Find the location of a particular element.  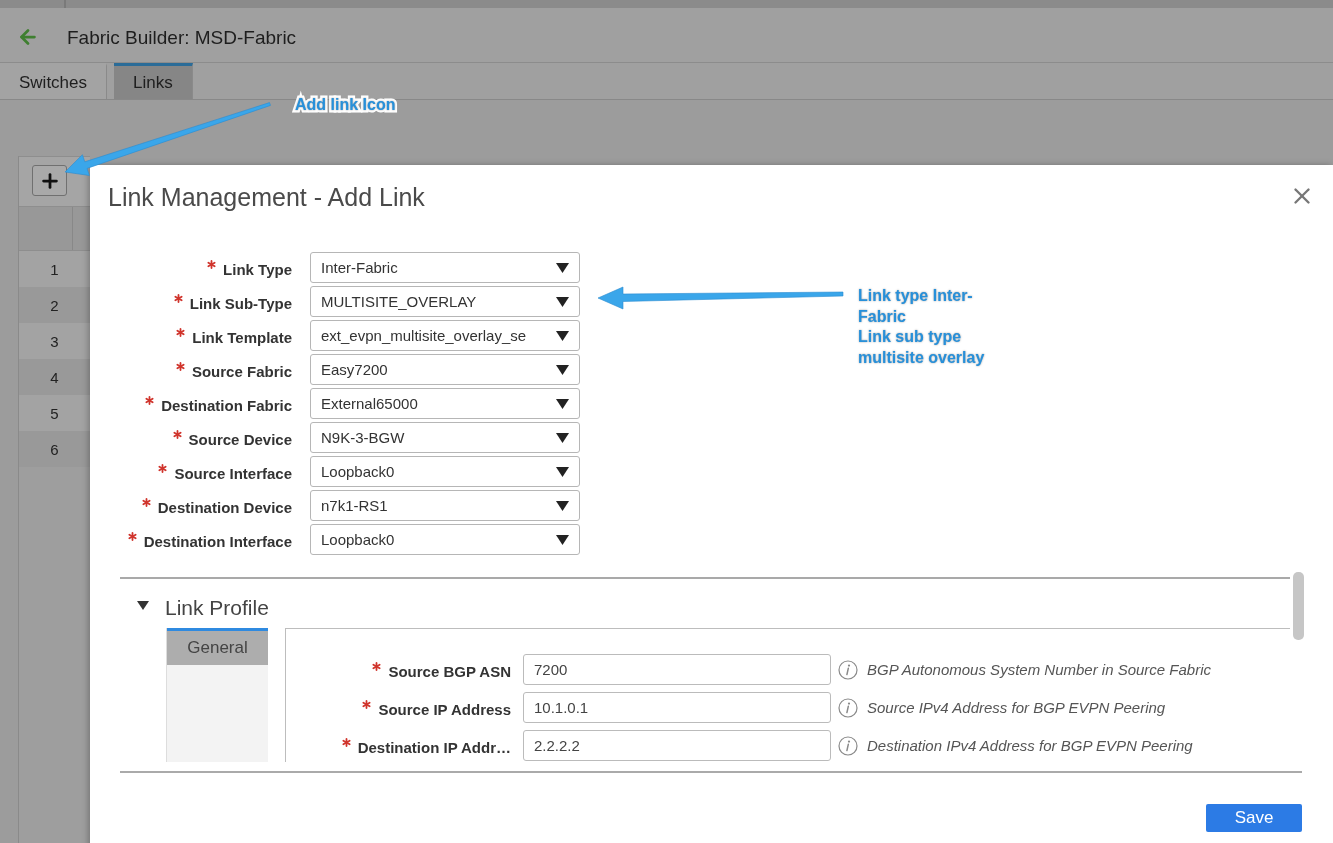

field-label: Link Sub-Type is located at coordinates (240, 303).